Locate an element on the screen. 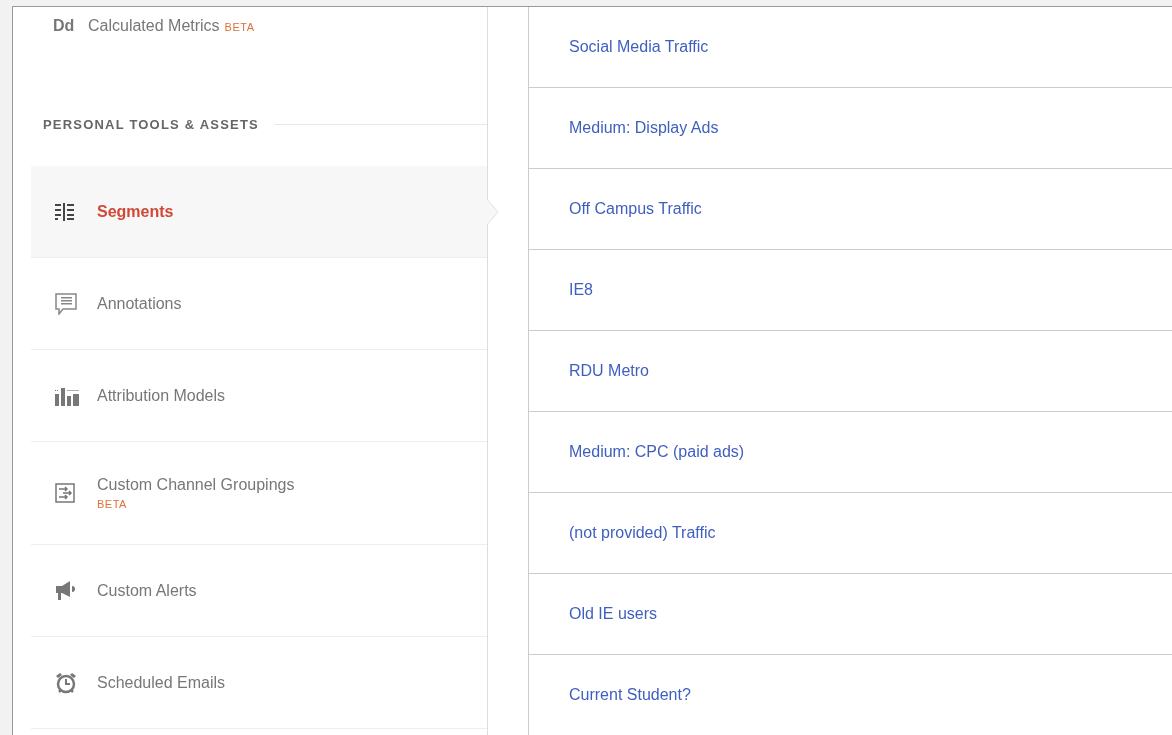 The image size is (1172, 735). segment-link: Social Media Traffic is located at coordinates (639, 47).